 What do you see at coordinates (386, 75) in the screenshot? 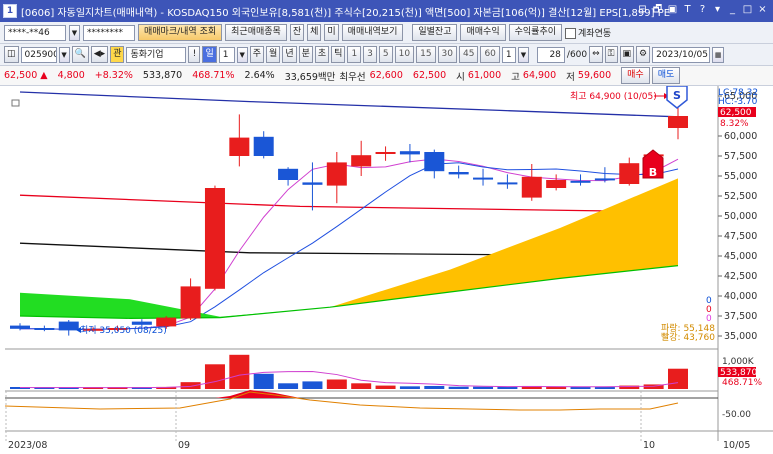
I see `best-ask: 62,600` at bounding box center [386, 75].